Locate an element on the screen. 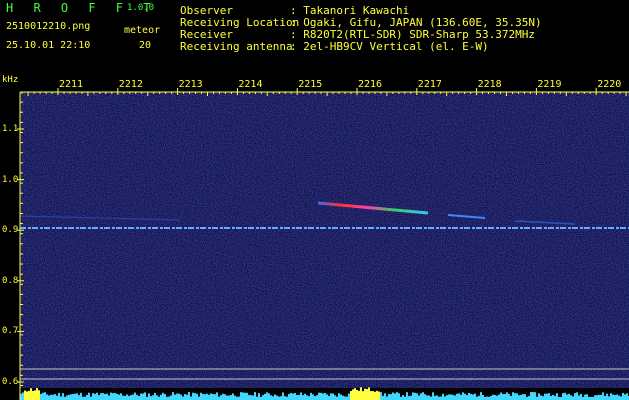 The width and height of the screenshot is (629, 400). y-tick-label: 0.9 is located at coordinates (10, 230).